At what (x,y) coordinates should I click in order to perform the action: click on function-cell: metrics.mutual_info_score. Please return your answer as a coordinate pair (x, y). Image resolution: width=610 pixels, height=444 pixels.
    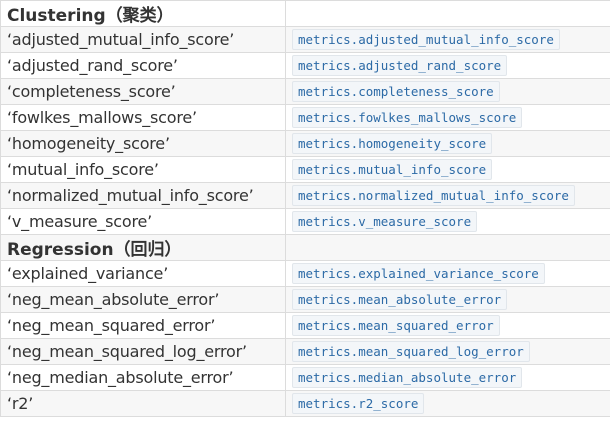
    Looking at the image, I should click on (447, 169).